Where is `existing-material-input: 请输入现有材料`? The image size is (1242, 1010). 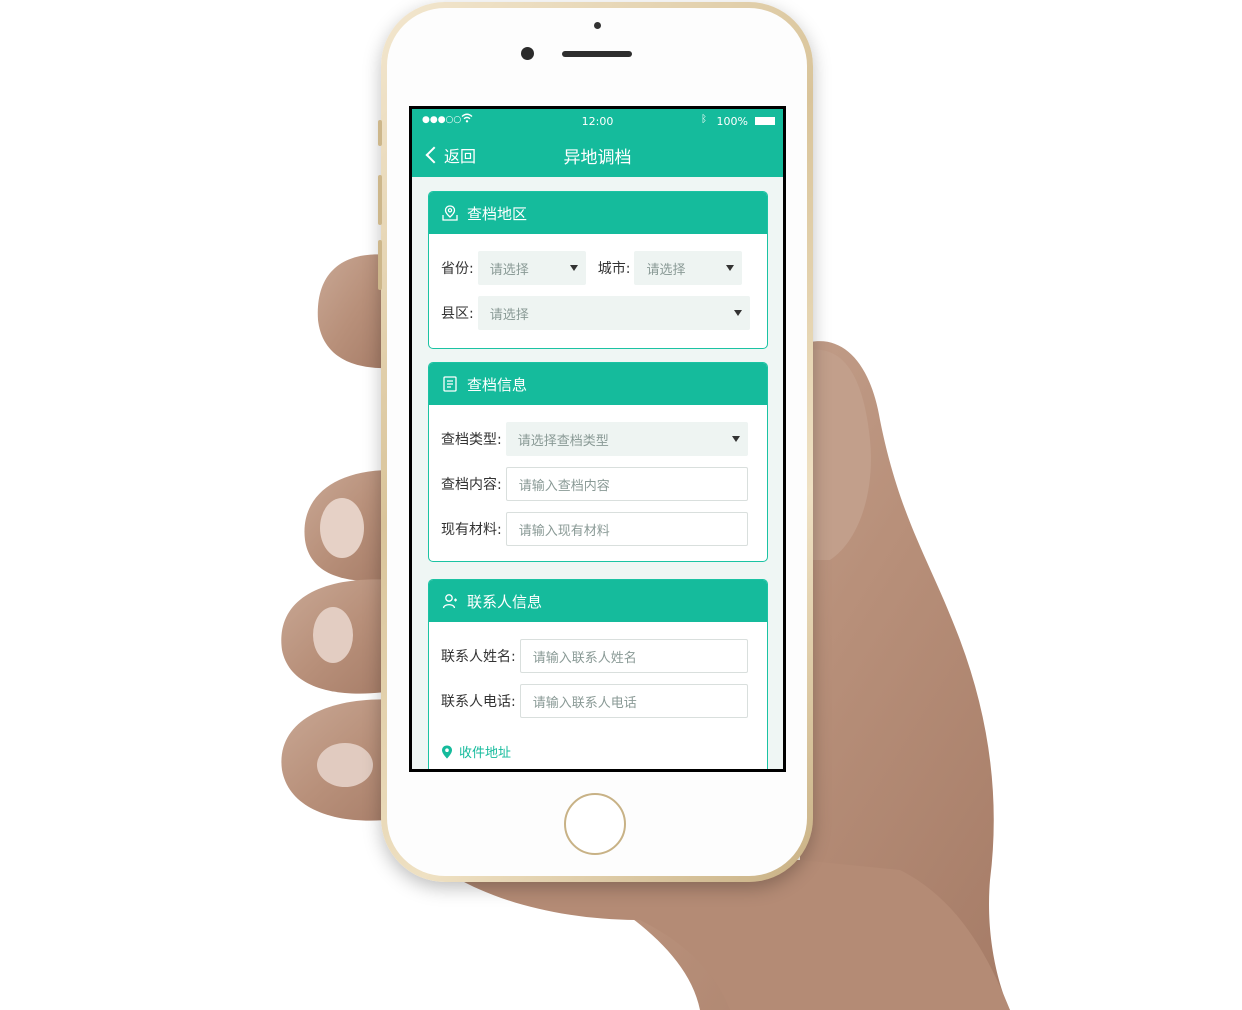 existing-material-input: 请输入现有材料 is located at coordinates (626, 529).